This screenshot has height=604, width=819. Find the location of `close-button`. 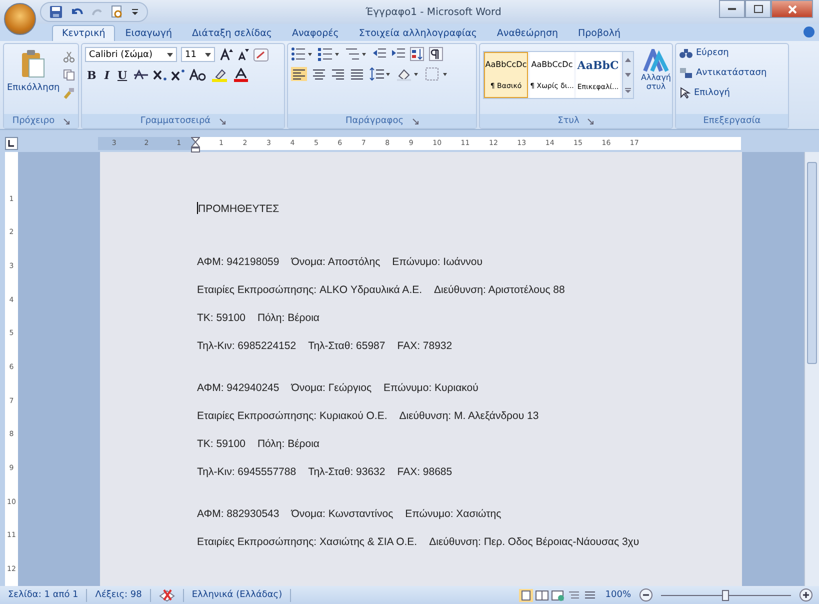

close-button is located at coordinates (792, 9).